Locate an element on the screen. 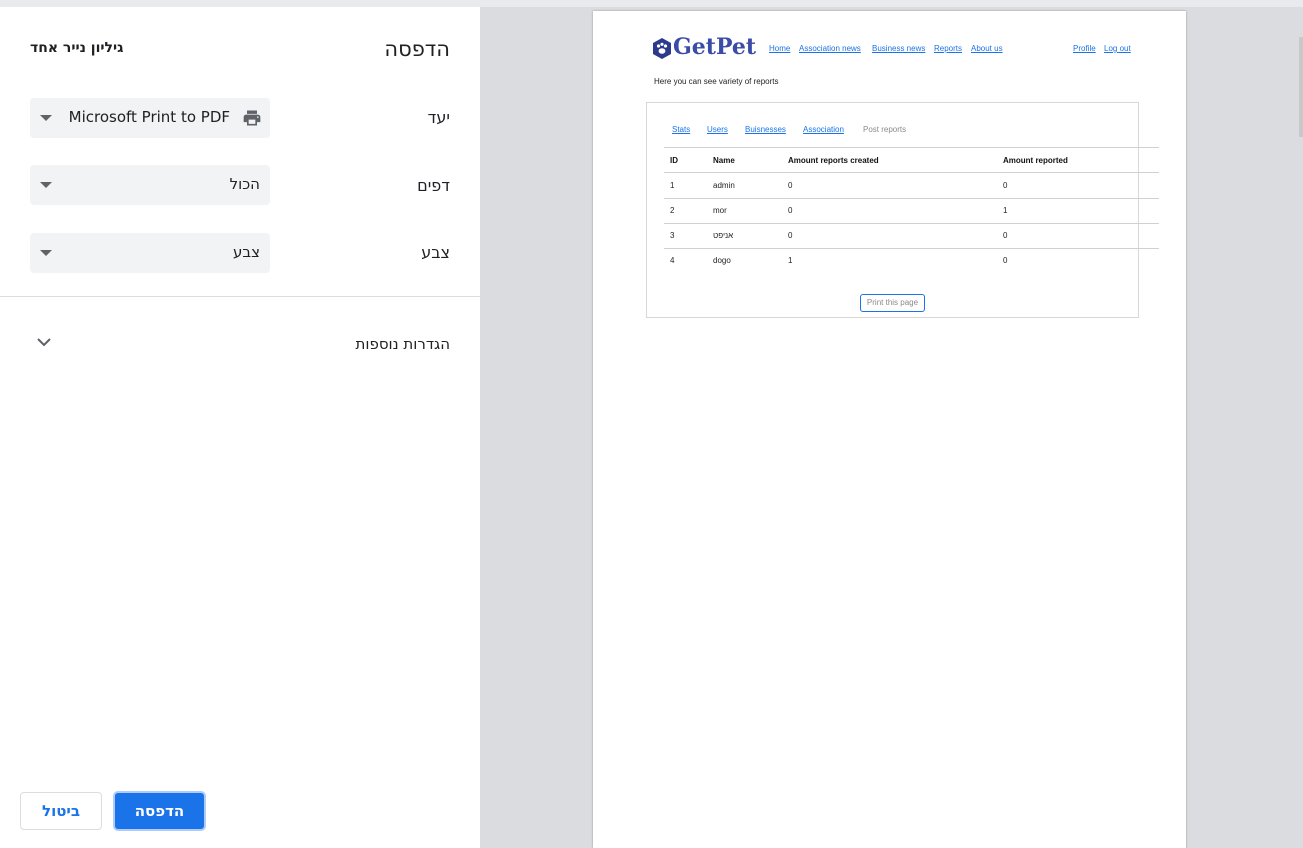 Image resolution: width=1303 pixels, height=848 pixels. tab-association: Association is located at coordinates (823, 129).